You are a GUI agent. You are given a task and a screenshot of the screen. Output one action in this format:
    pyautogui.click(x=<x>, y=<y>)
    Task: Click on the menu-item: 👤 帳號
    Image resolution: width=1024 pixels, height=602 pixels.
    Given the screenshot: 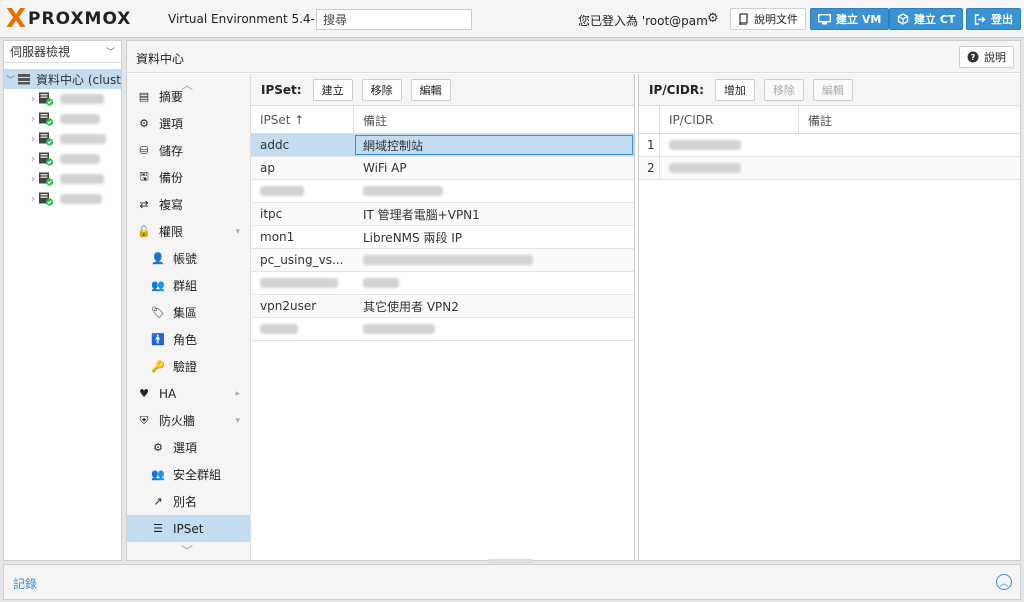 What is the action you would take?
    pyautogui.click(x=188, y=258)
    